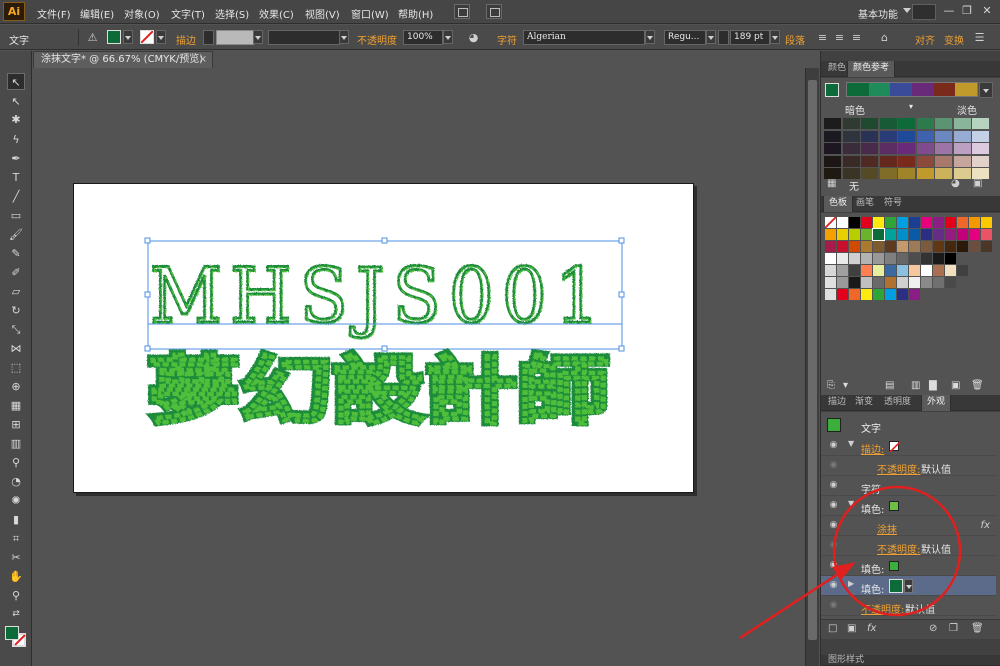 Image resolution: width=1000 pixels, height=666 pixels. I want to click on gradient-tool-icon: ▥, so click(16, 443).